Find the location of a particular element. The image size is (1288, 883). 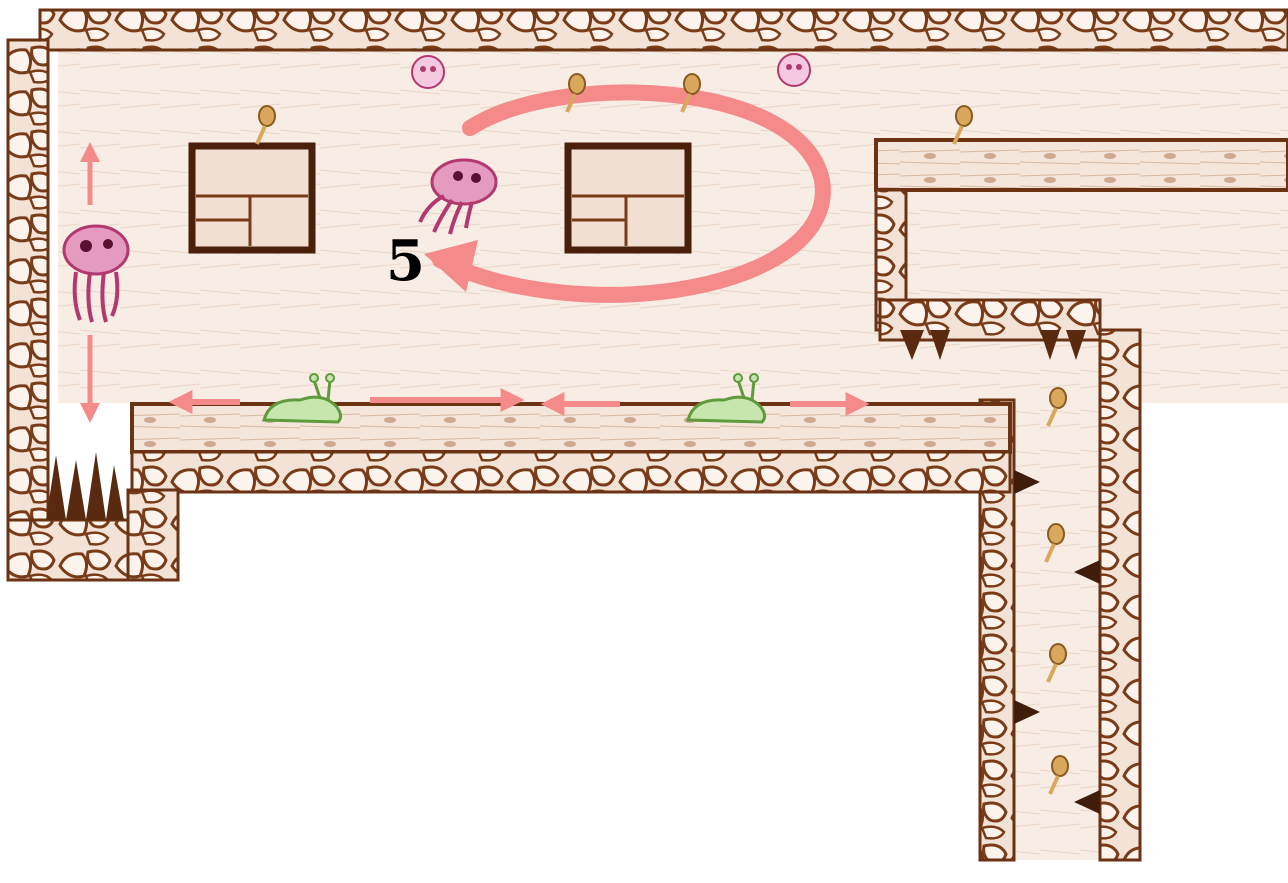

lower-platform-stones is located at coordinates (571, 472).